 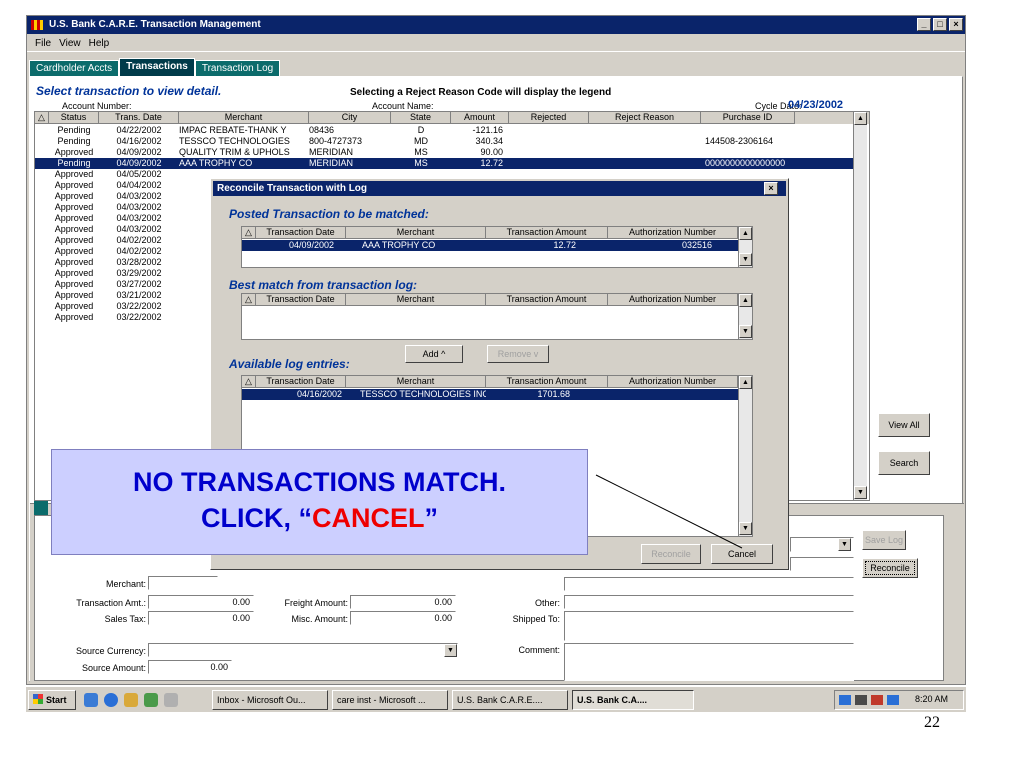 What do you see at coordinates (151, 700) in the screenshot?
I see `quick-launch-icon` at bounding box center [151, 700].